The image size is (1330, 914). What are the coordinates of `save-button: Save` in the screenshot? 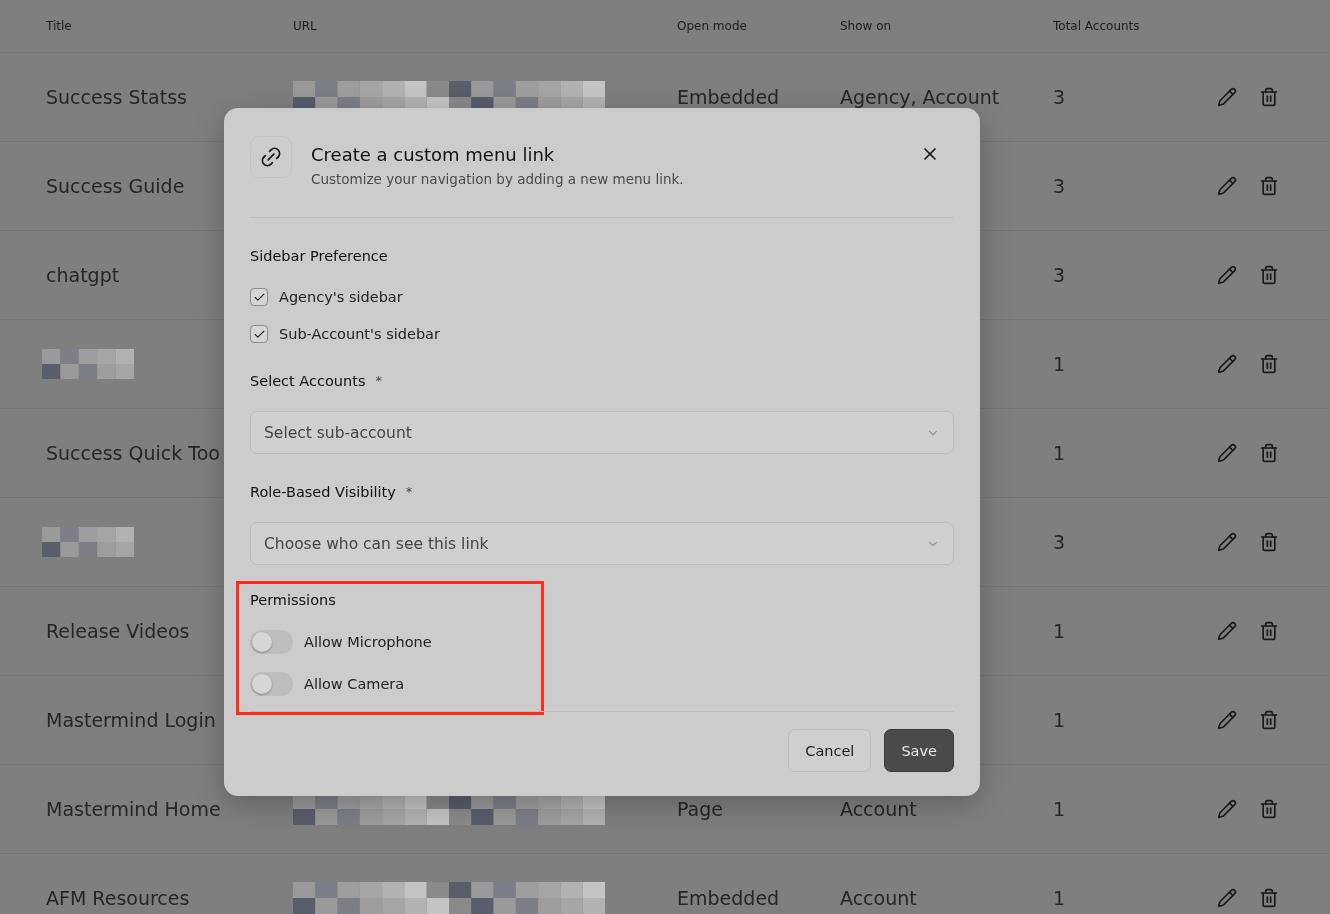 It's located at (919, 750).